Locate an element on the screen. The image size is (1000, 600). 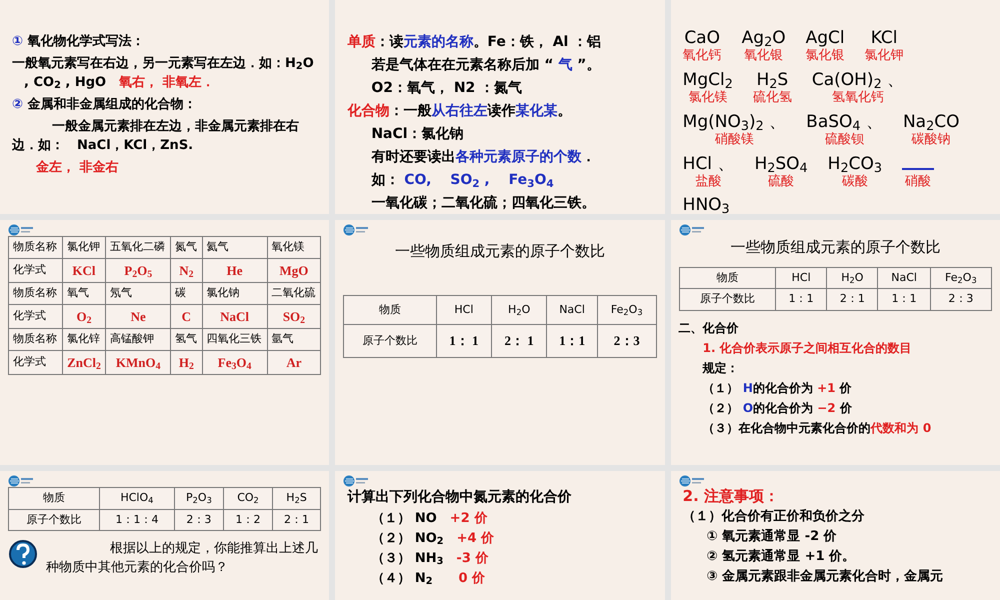
table-cell: 氯化钠 is located at coordinates (235, 293).